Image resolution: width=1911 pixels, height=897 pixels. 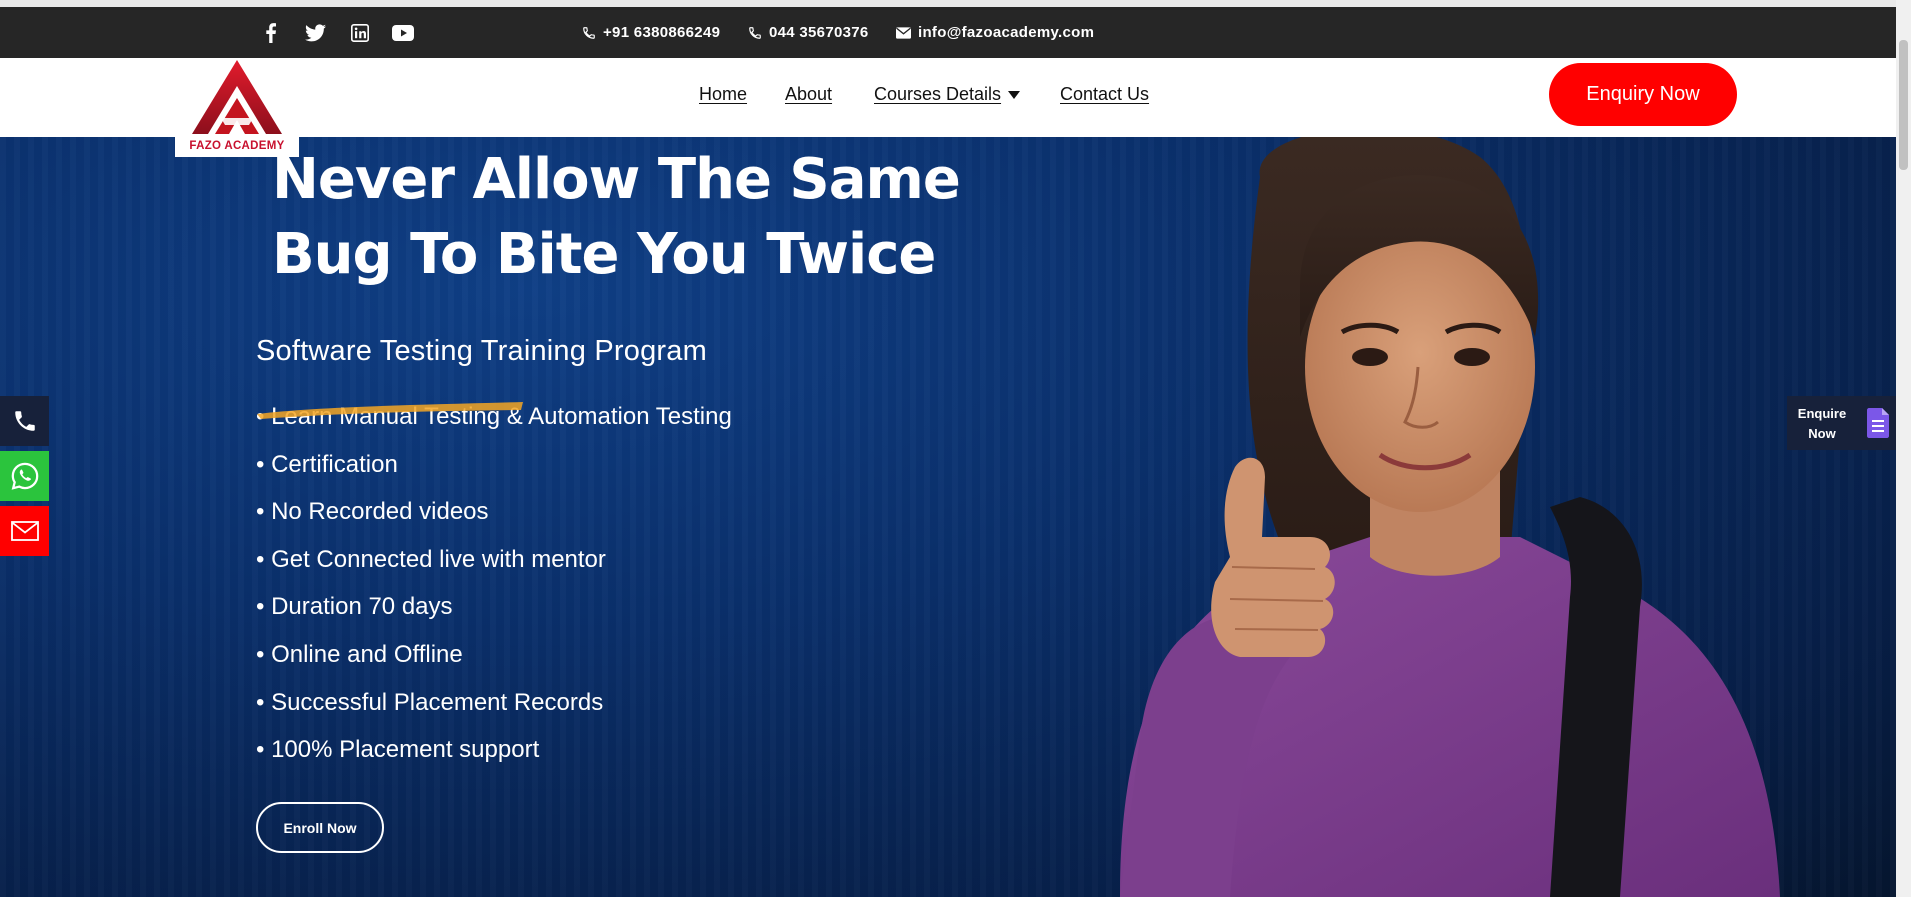 I want to click on enquire-tab-label: Enquire Now, so click(x=1822, y=424).